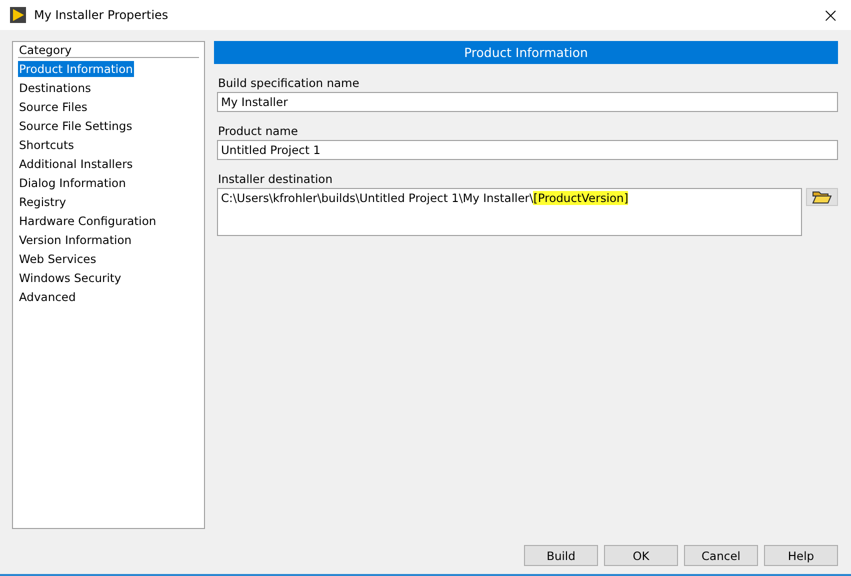  Describe the element at coordinates (289, 83) in the screenshot. I see `field-label: Build specification name` at that location.